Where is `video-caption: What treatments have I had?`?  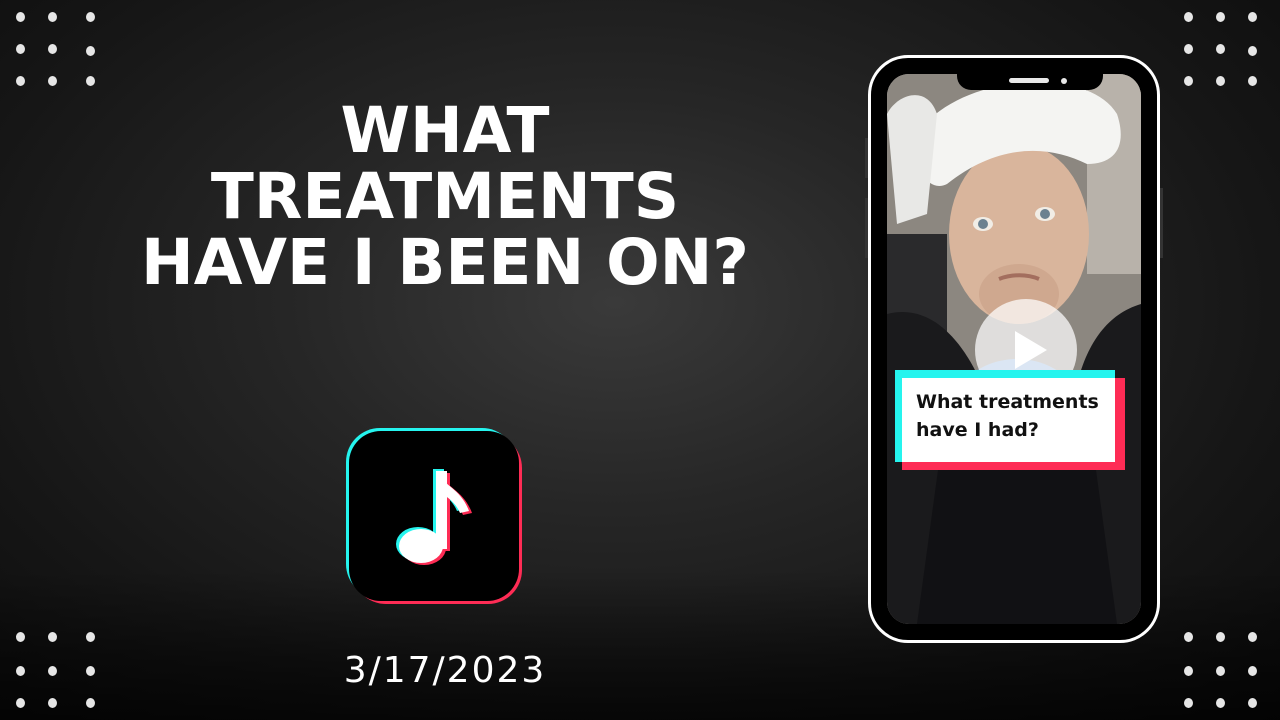 video-caption: What treatments have I had? is located at coordinates (1010, 420).